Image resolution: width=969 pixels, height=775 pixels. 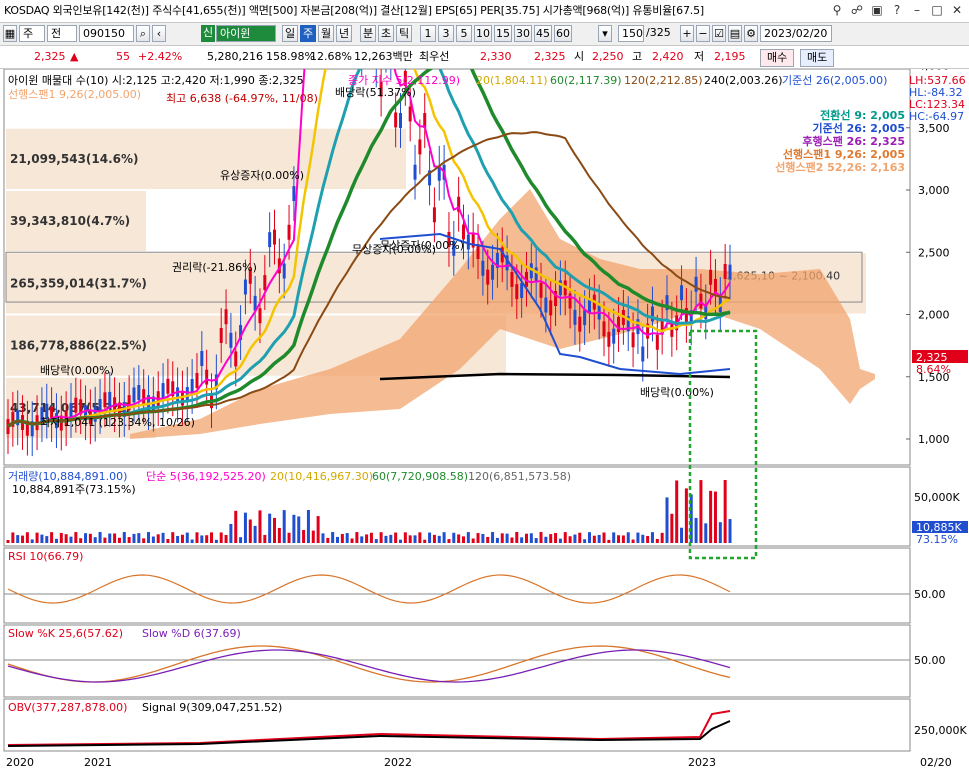 I want to click on stoch-panel, so click(x=457, y=661).